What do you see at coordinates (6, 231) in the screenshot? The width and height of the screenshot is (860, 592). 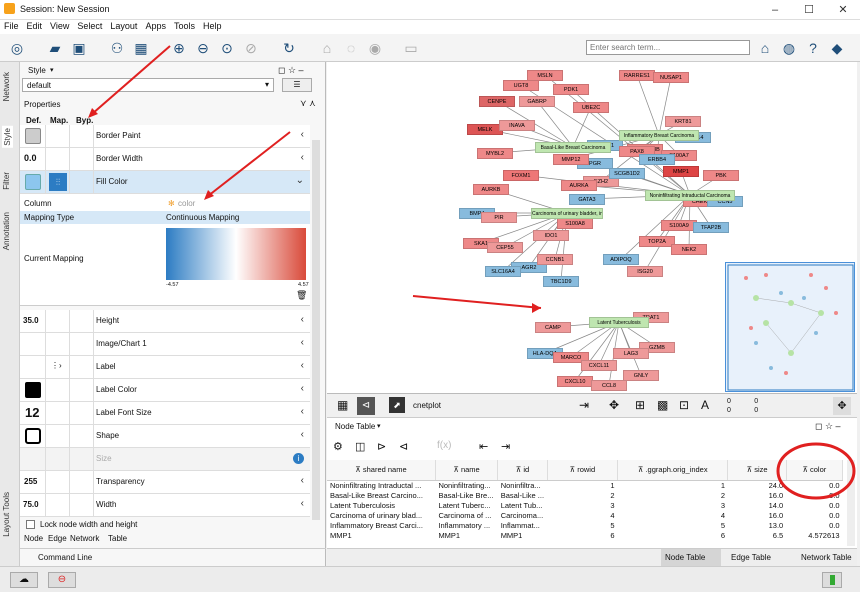 I see `tab-annotation: Annotation` at bounding box center [6, 231].